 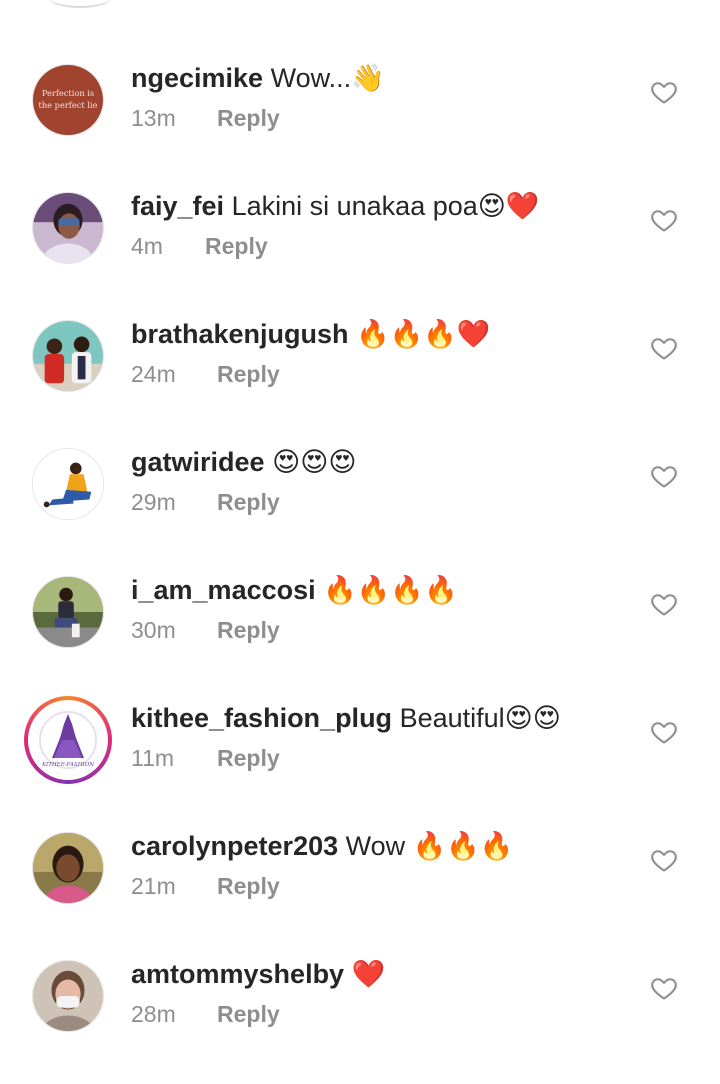 I want to click on username-link: gatwiridee, so click(x=198, y=462).